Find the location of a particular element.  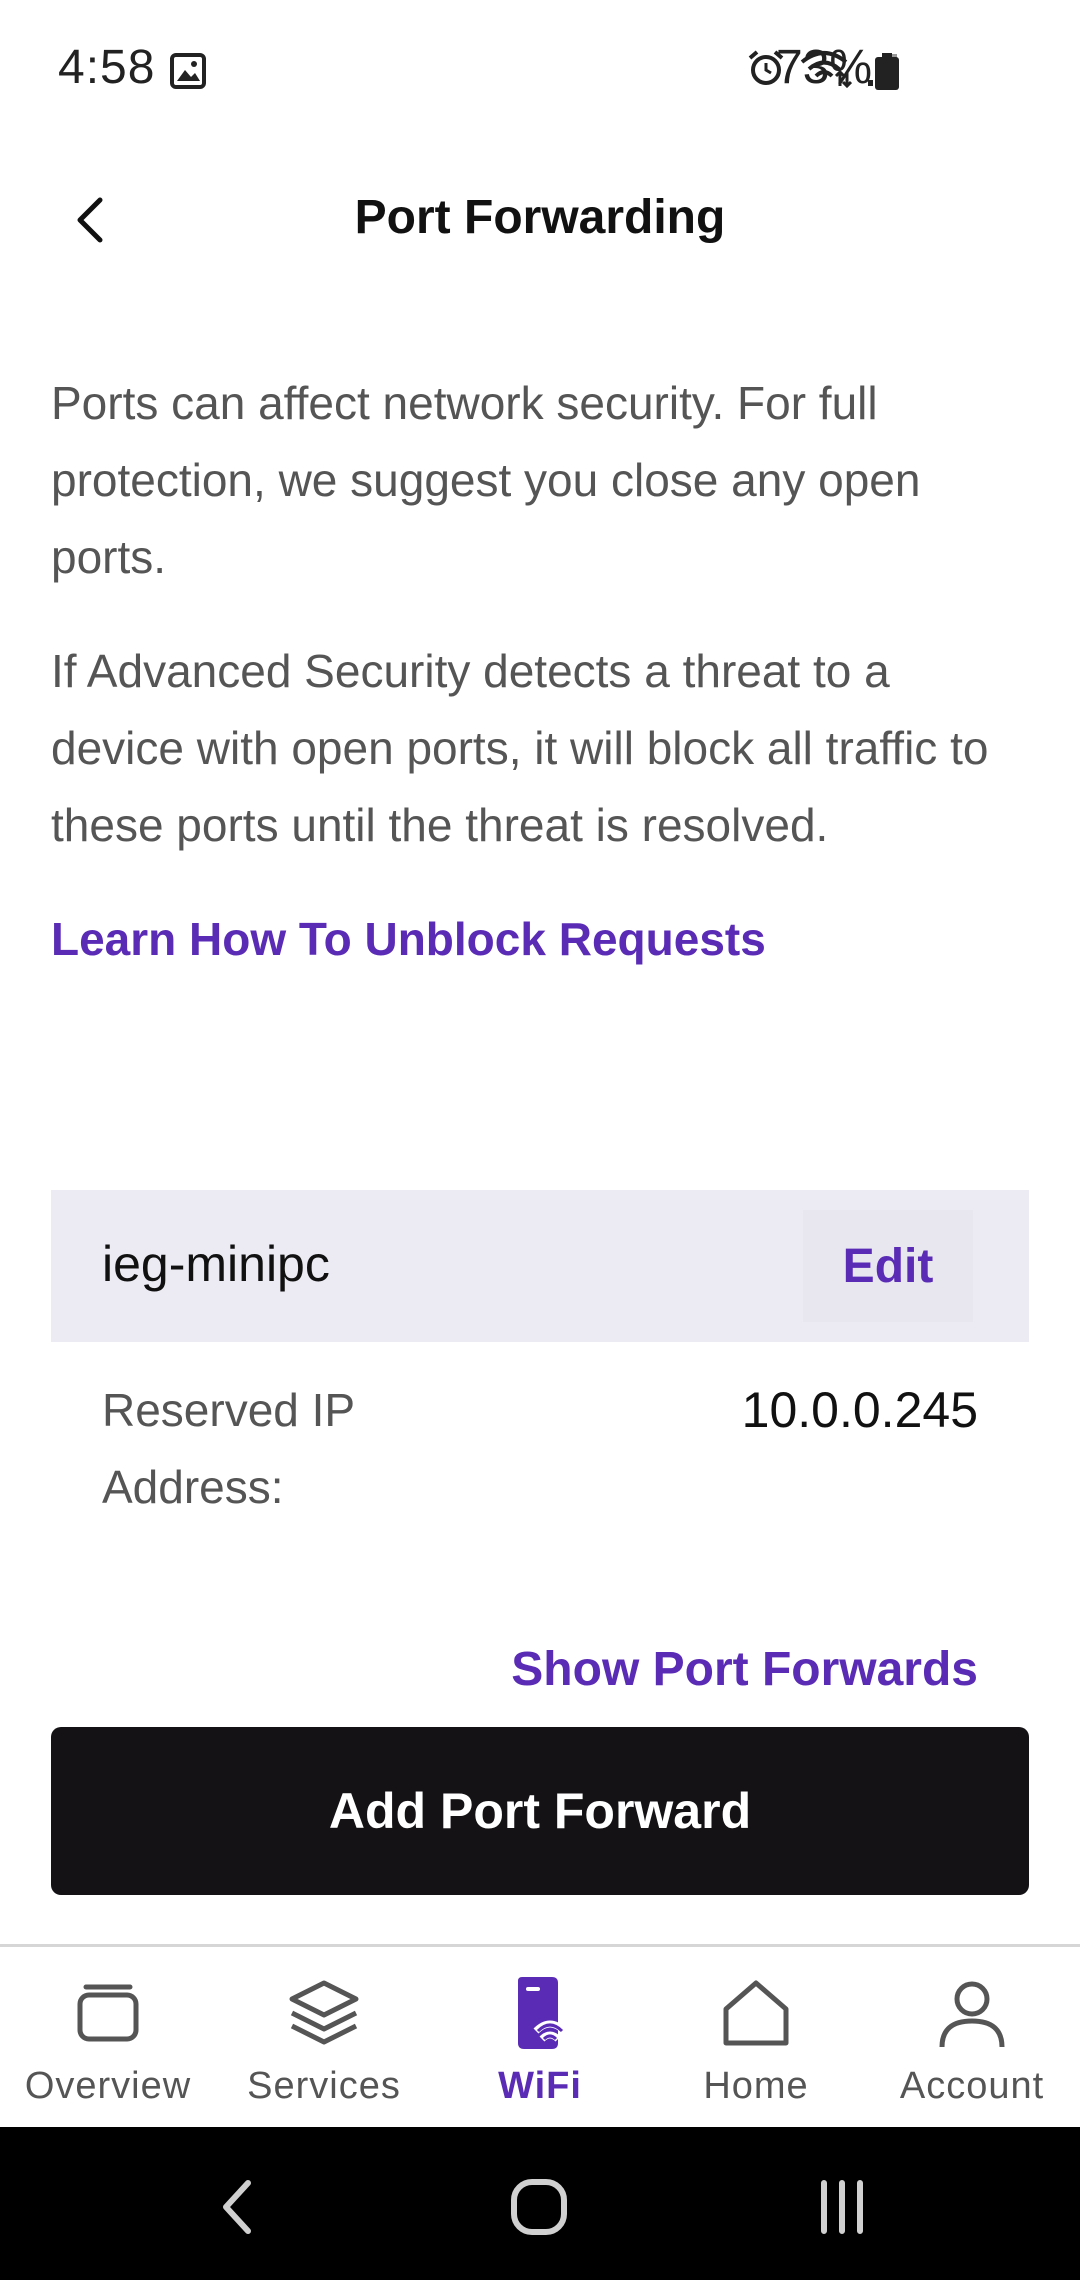

battery-icon is located at coordinates (887, 71).